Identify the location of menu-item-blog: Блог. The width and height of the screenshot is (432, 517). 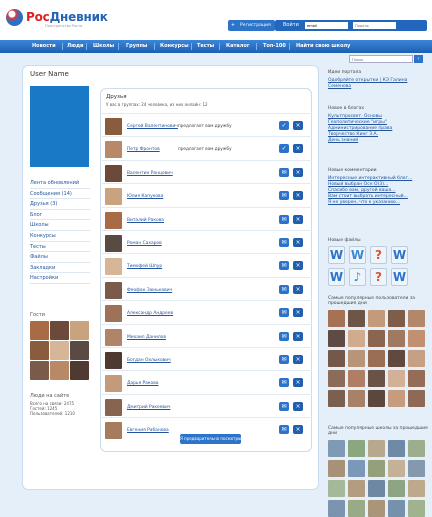
(60, 215).